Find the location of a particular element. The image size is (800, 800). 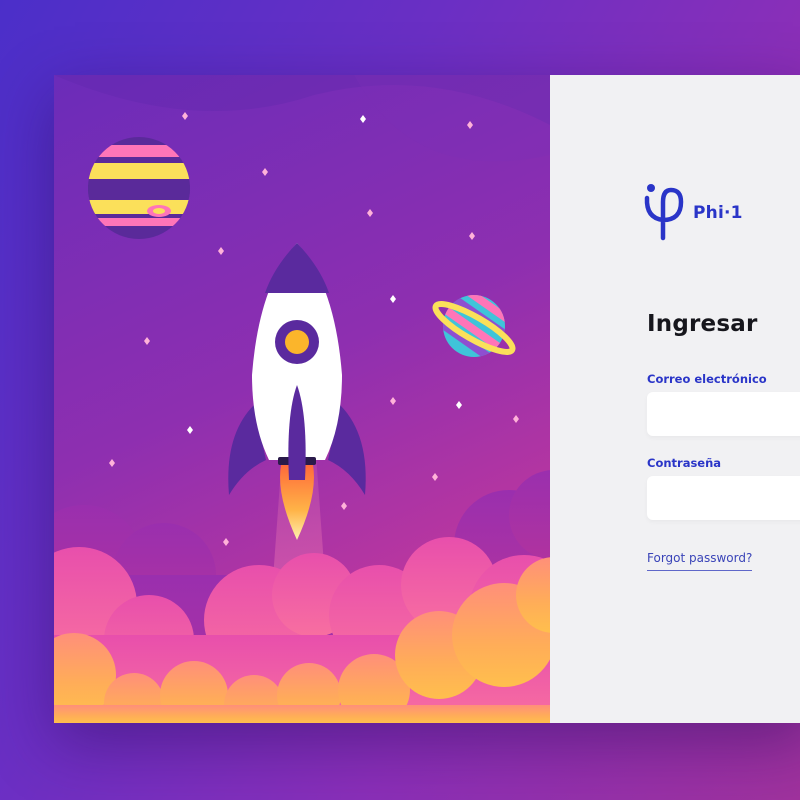

email-field is located at coordinates (723, 414).